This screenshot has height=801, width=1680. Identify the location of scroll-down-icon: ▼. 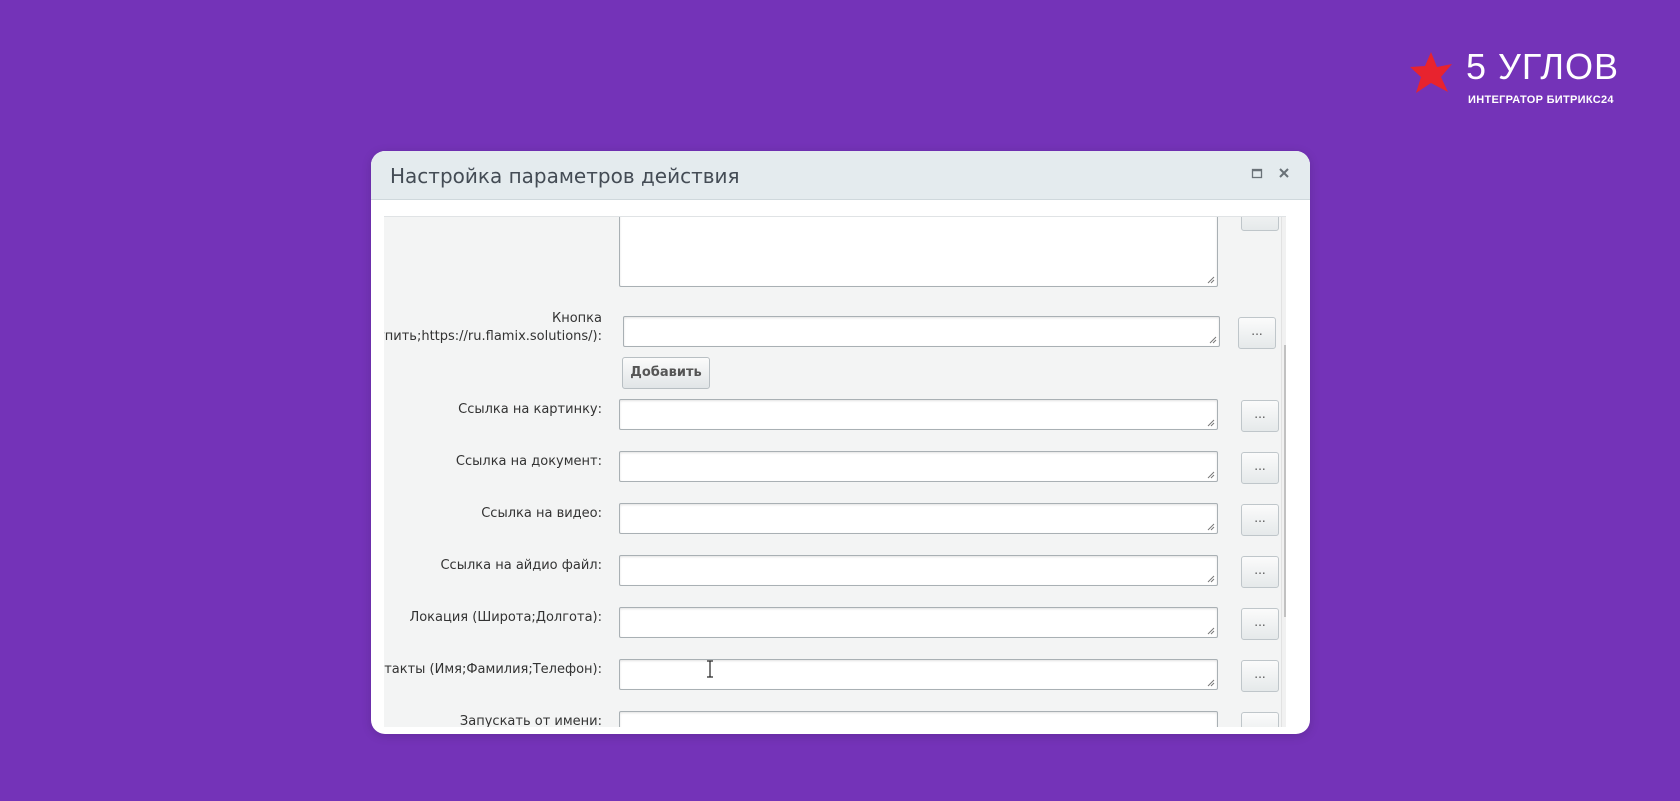
(1285, 717).